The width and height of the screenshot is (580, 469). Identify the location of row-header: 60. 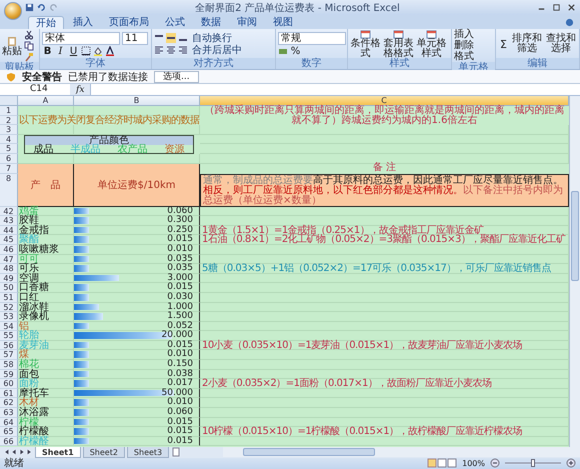
(9, 384).